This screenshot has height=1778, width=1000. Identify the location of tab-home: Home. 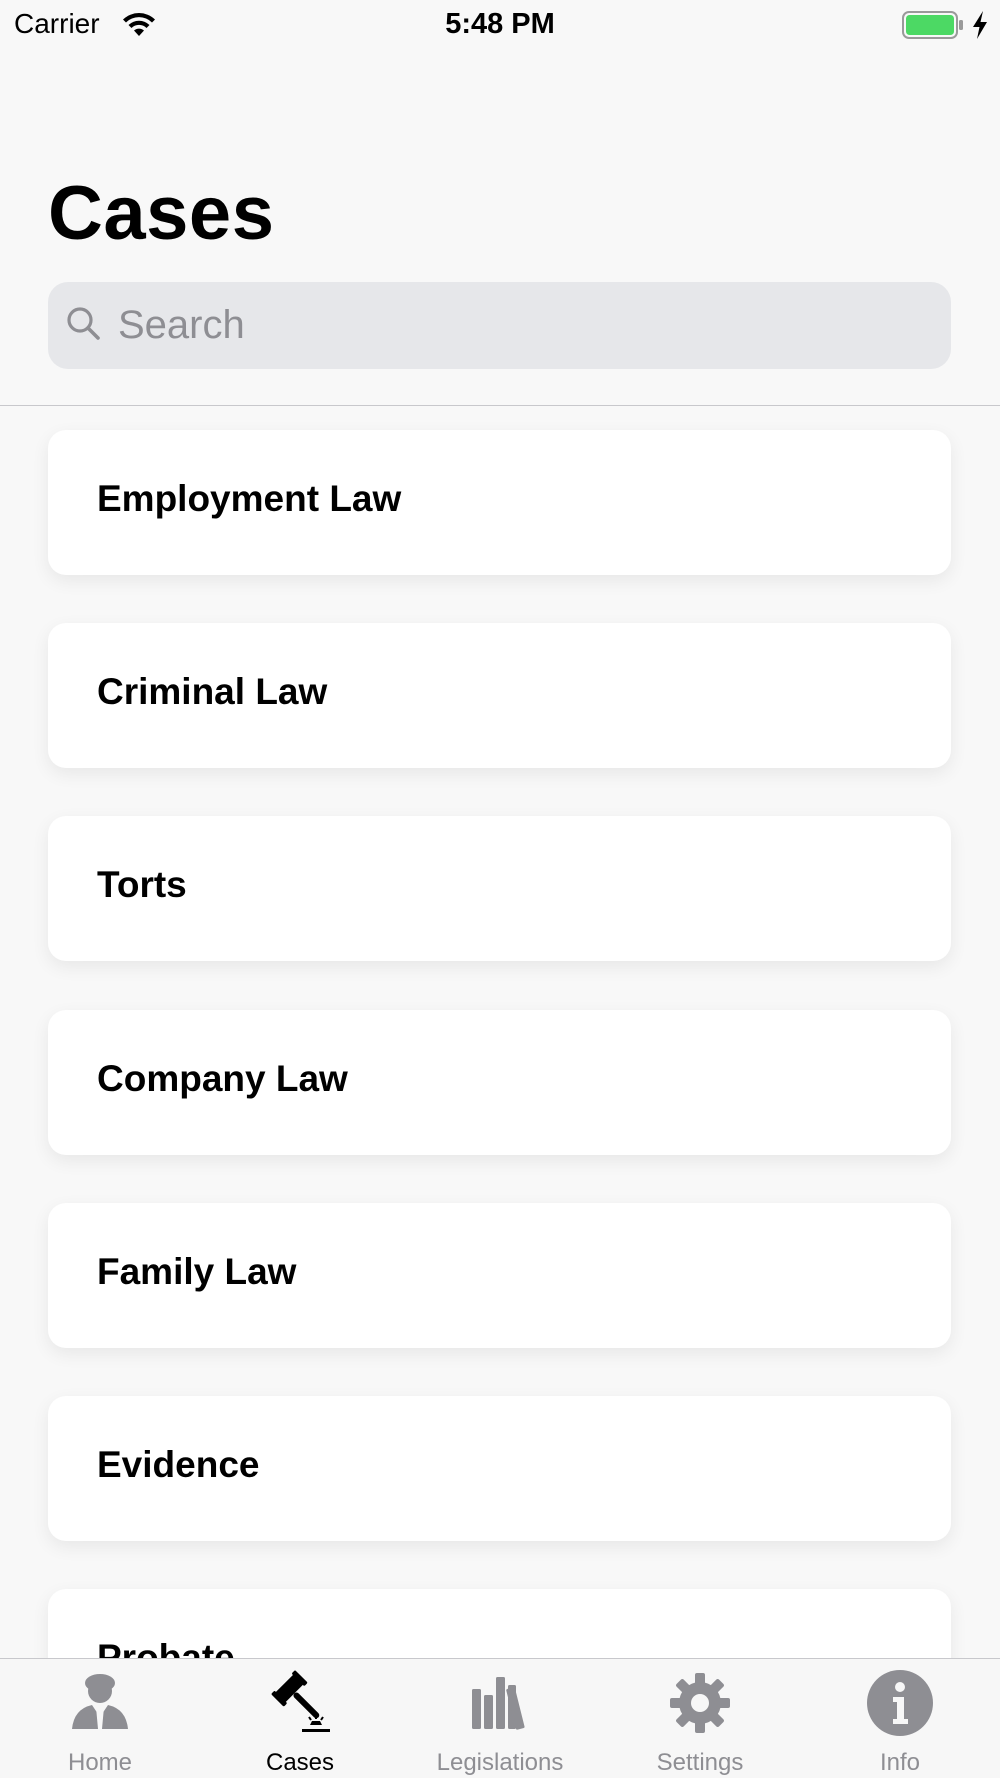
(100, 1718).